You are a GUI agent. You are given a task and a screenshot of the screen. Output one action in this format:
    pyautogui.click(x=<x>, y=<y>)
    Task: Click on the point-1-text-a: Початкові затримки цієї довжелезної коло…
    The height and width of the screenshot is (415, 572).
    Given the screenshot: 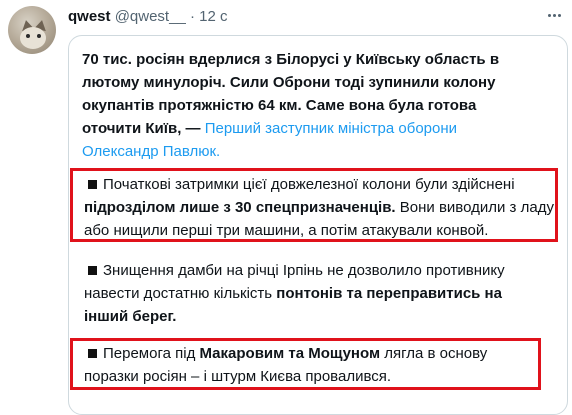 What is the action you would take?
    pyautogui.click(x=309, y=184)
    